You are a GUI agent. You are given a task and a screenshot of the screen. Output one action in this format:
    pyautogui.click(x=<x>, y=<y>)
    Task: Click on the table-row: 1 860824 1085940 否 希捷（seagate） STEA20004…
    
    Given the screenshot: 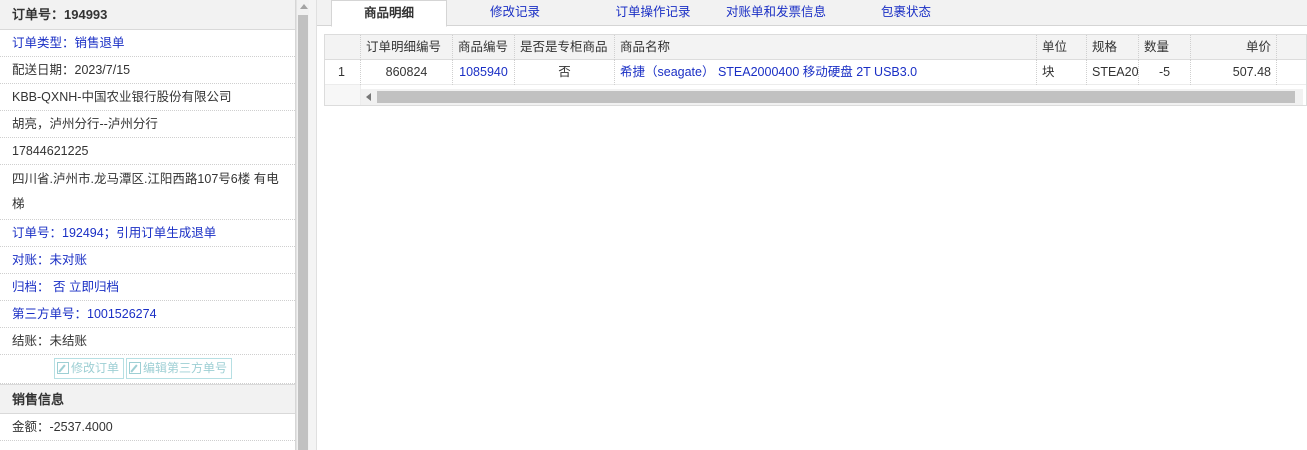 What is the action you would take?
    pyautogui.click(x=815, y=72)
    